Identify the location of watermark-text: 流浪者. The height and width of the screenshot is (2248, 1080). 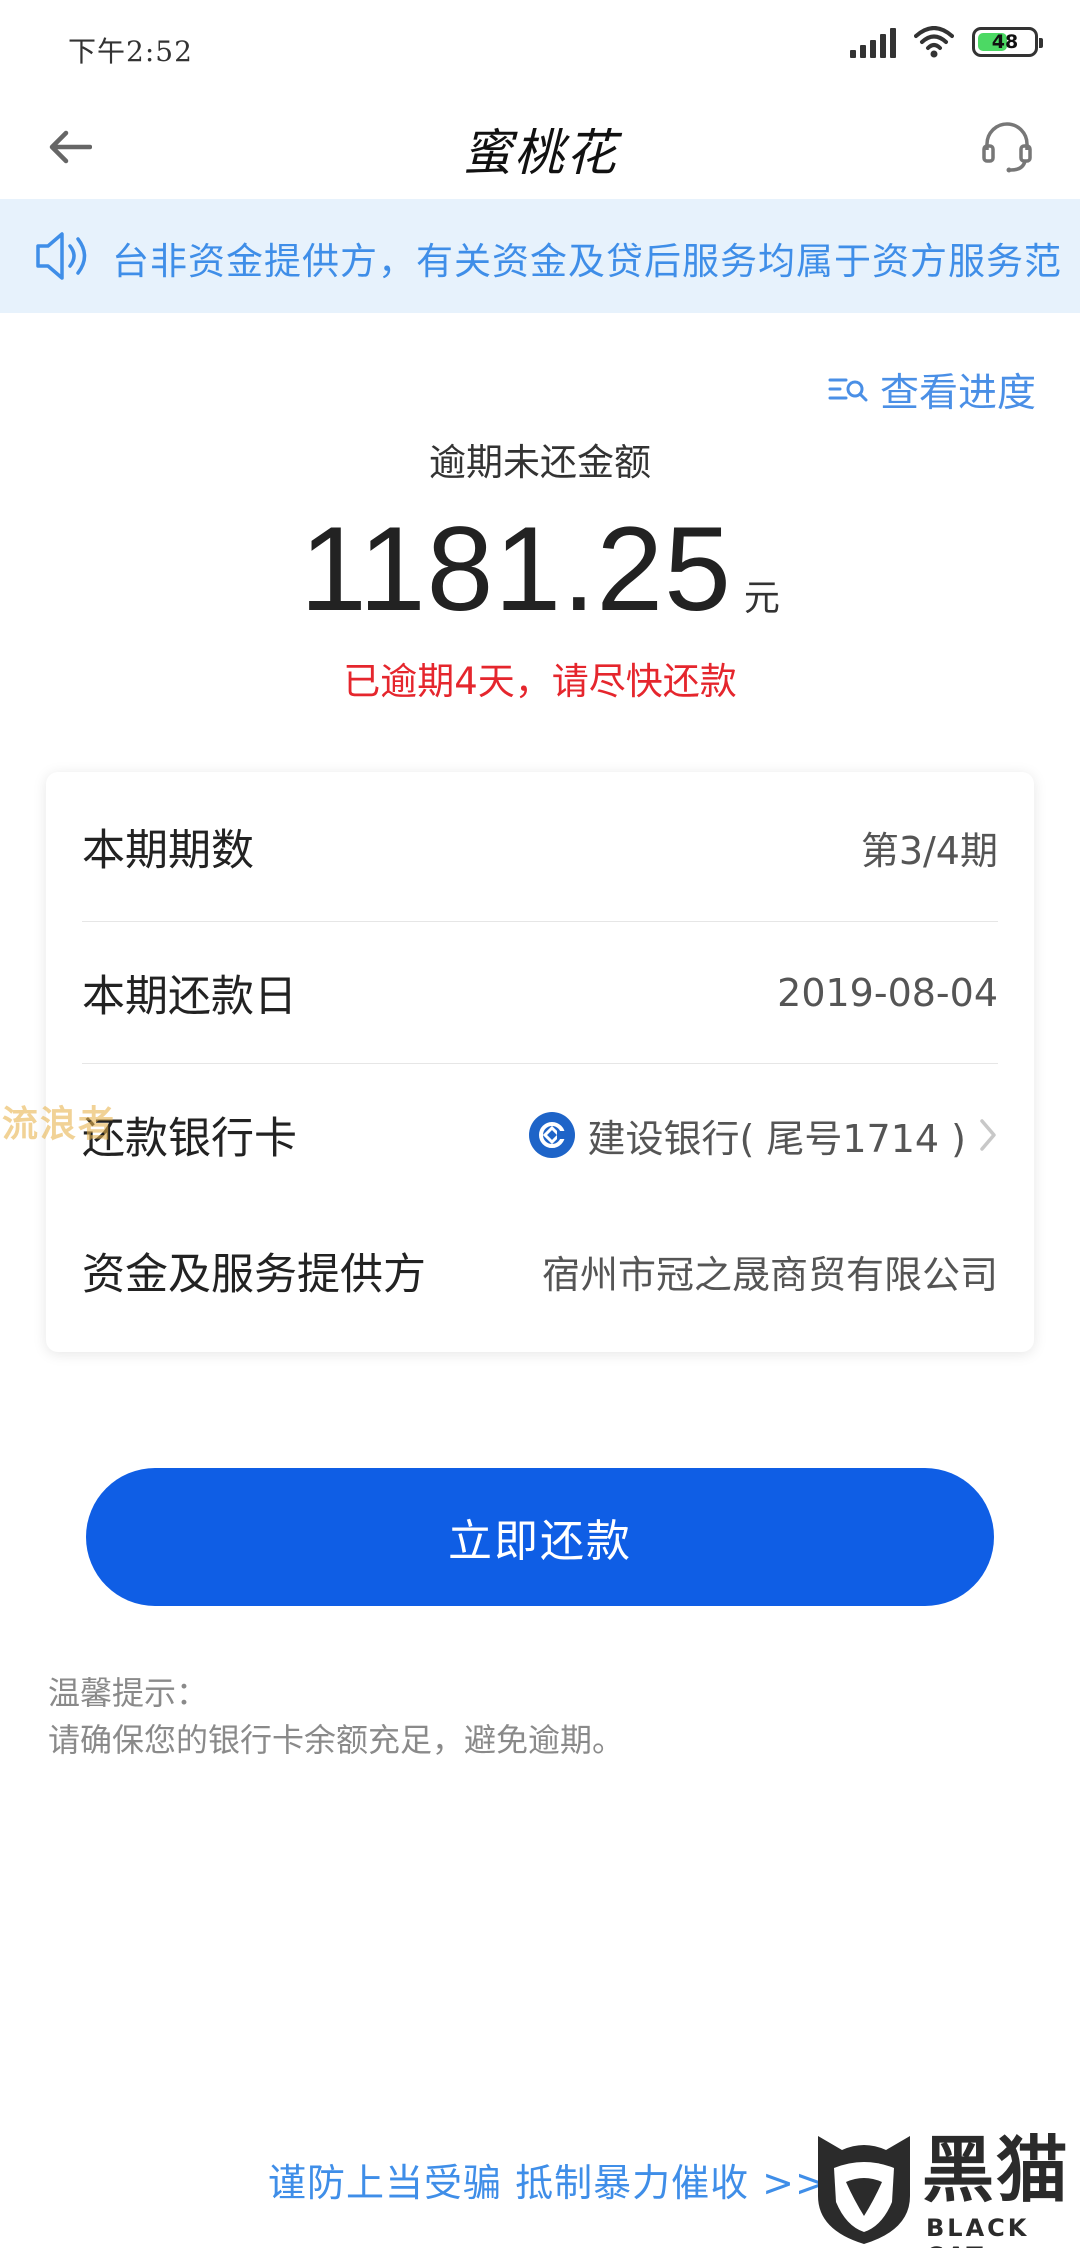
(59, 1124).